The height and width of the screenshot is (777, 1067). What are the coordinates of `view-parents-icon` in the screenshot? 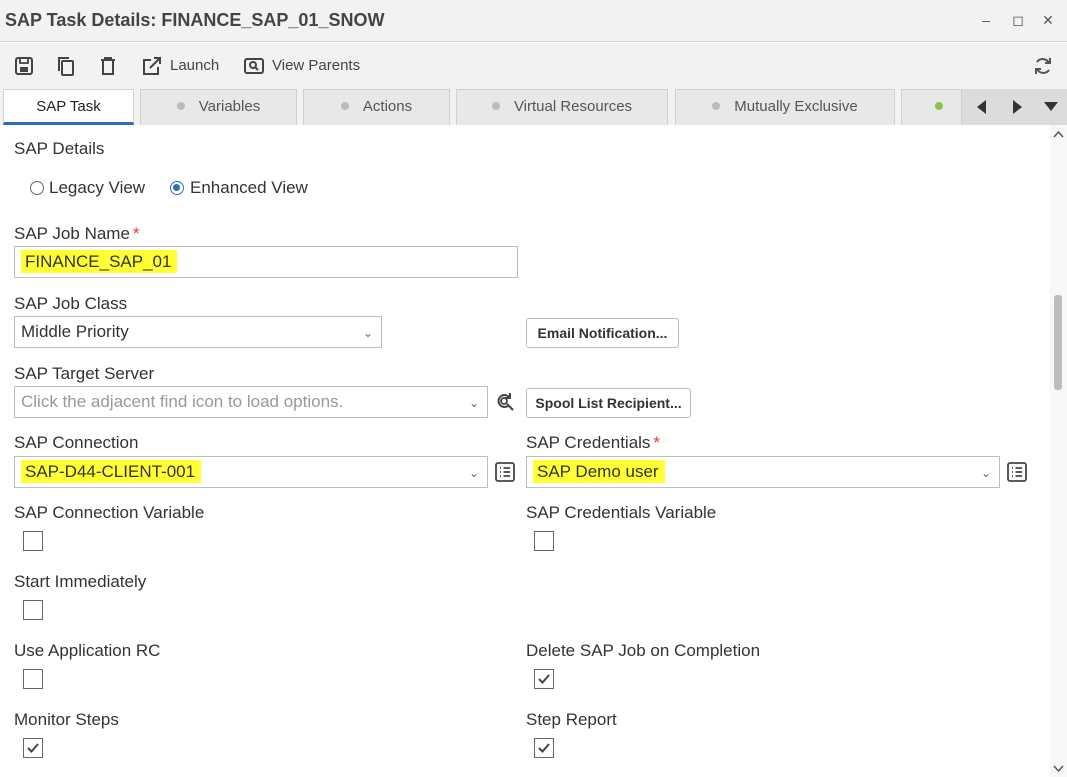 It's located at (254, 66).